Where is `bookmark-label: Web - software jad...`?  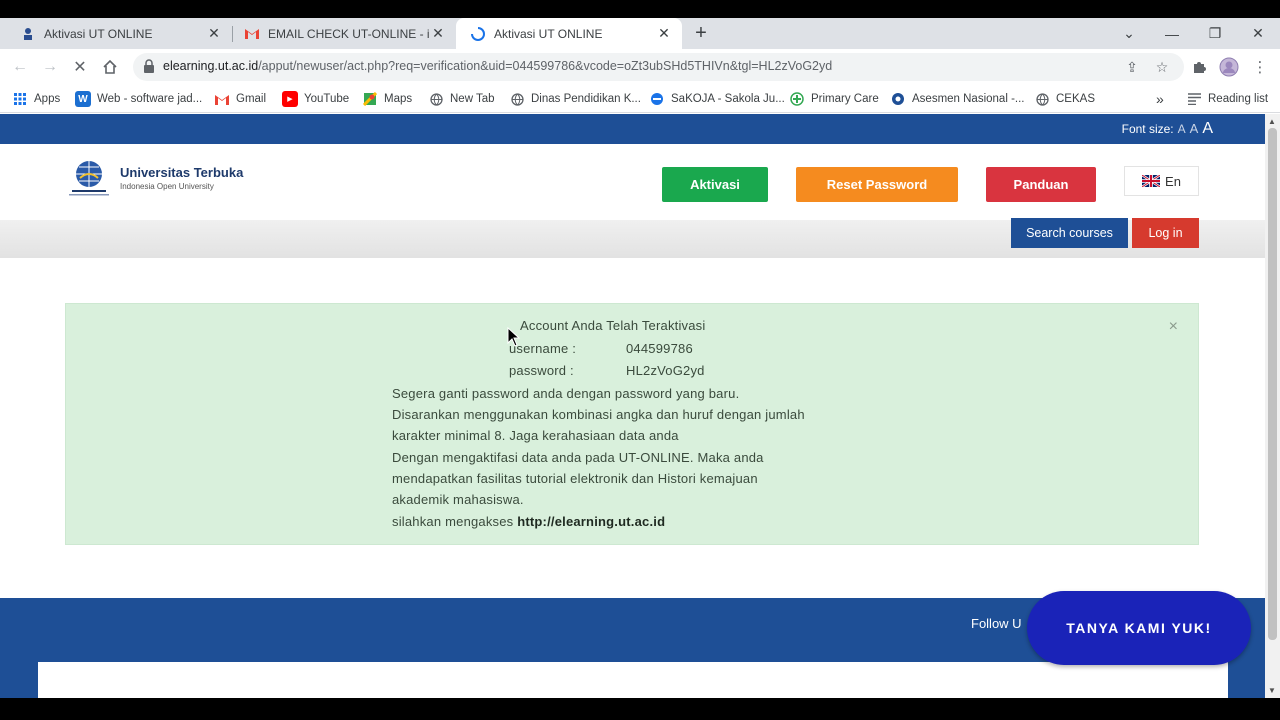
bookmark-label: Web - software jad... is located at coordinates (150, 99).